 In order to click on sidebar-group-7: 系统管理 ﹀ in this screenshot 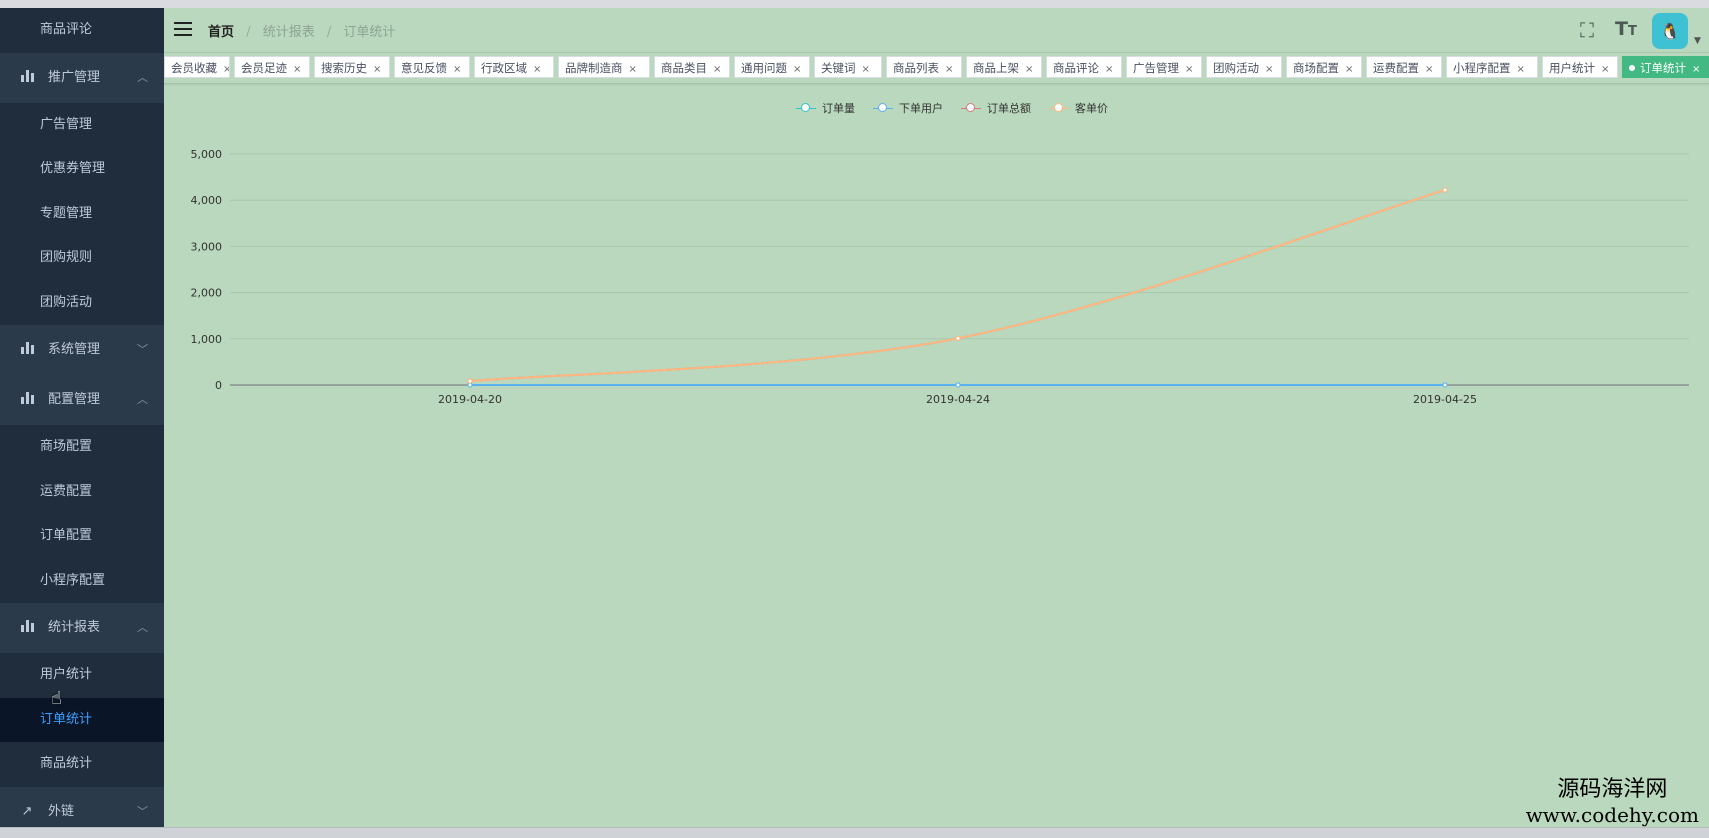, I will do `click(82, 350)`.